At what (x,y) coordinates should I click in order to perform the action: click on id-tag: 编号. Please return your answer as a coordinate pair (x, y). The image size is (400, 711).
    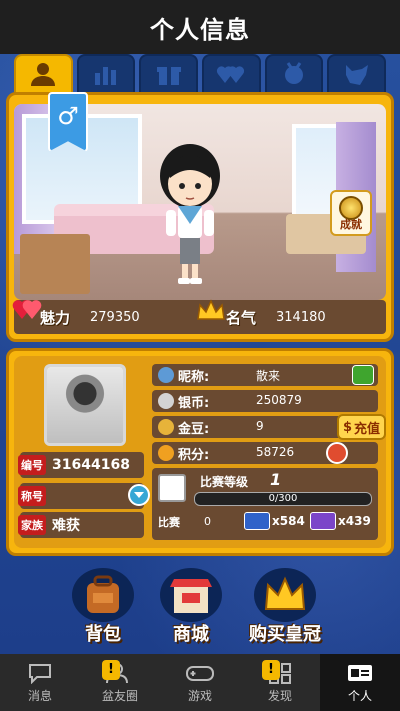
    Looking at the image, I should click on (32, 465).